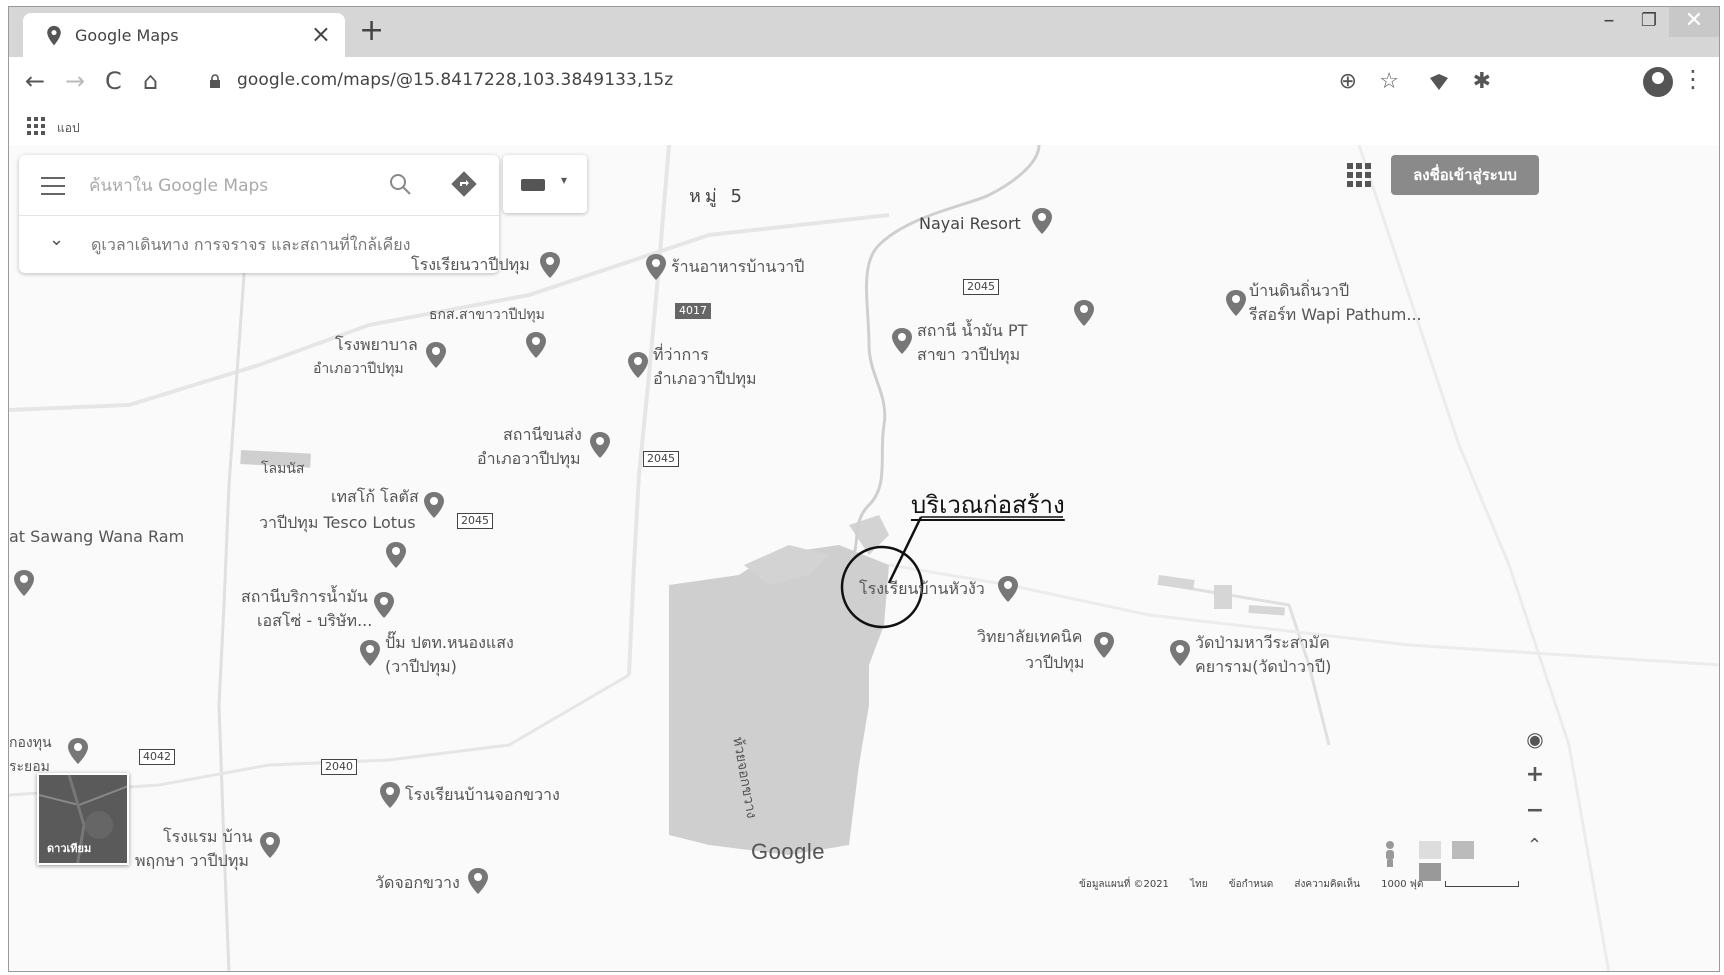 The height and width of the screenshot is (975, 1724). What do you see at coordinates (1402, 884) in the screenshot?
I see `scale-label: 1000 ฟุต` at bounding box center [1402, 884].